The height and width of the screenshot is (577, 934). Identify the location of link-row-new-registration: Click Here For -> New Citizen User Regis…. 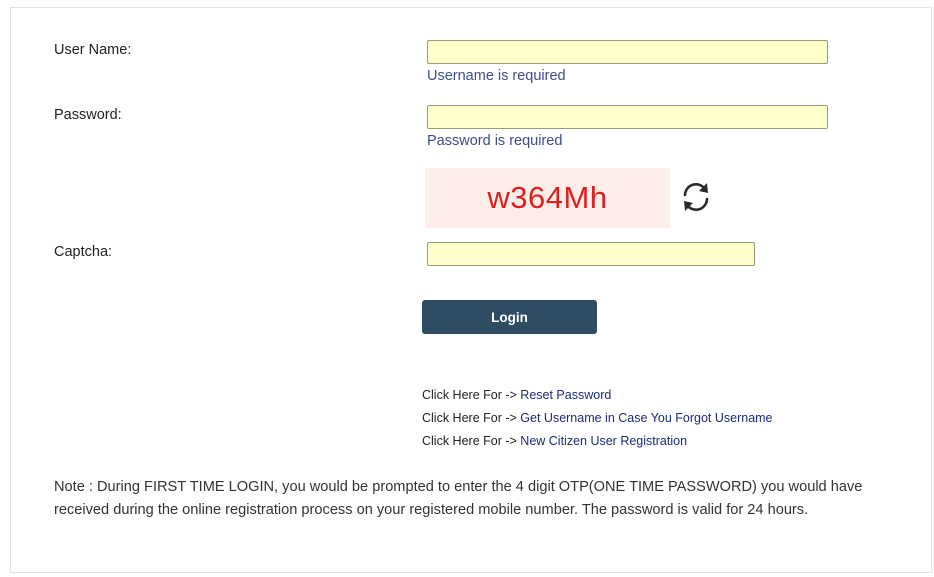
(554, 441).